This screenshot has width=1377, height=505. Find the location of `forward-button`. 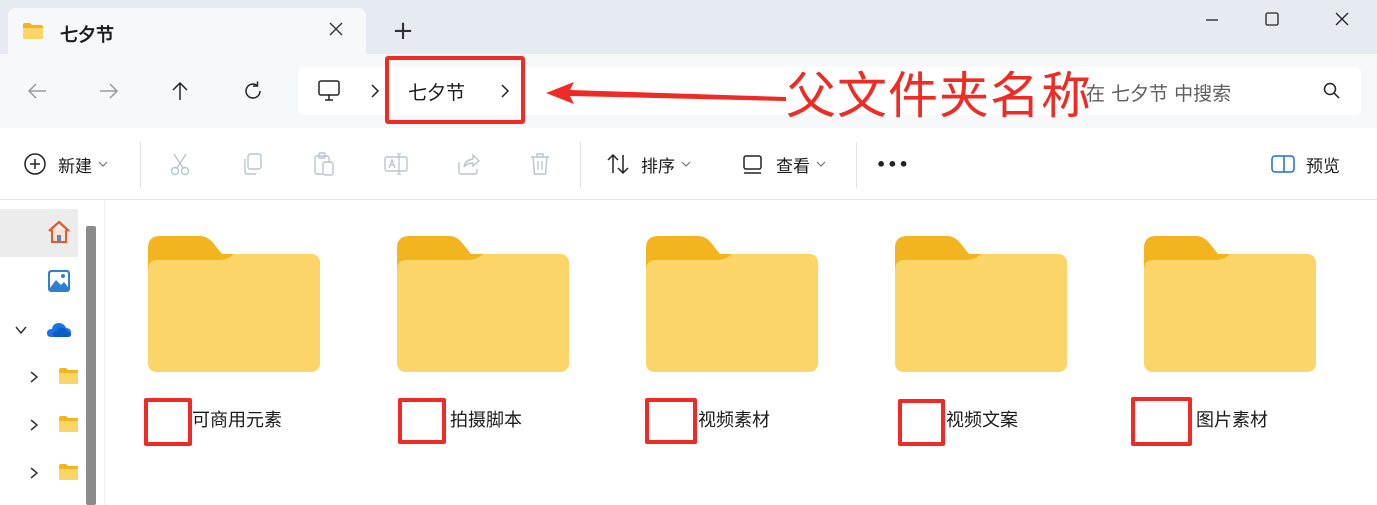

forward-button is located at coordinates (109, 91).